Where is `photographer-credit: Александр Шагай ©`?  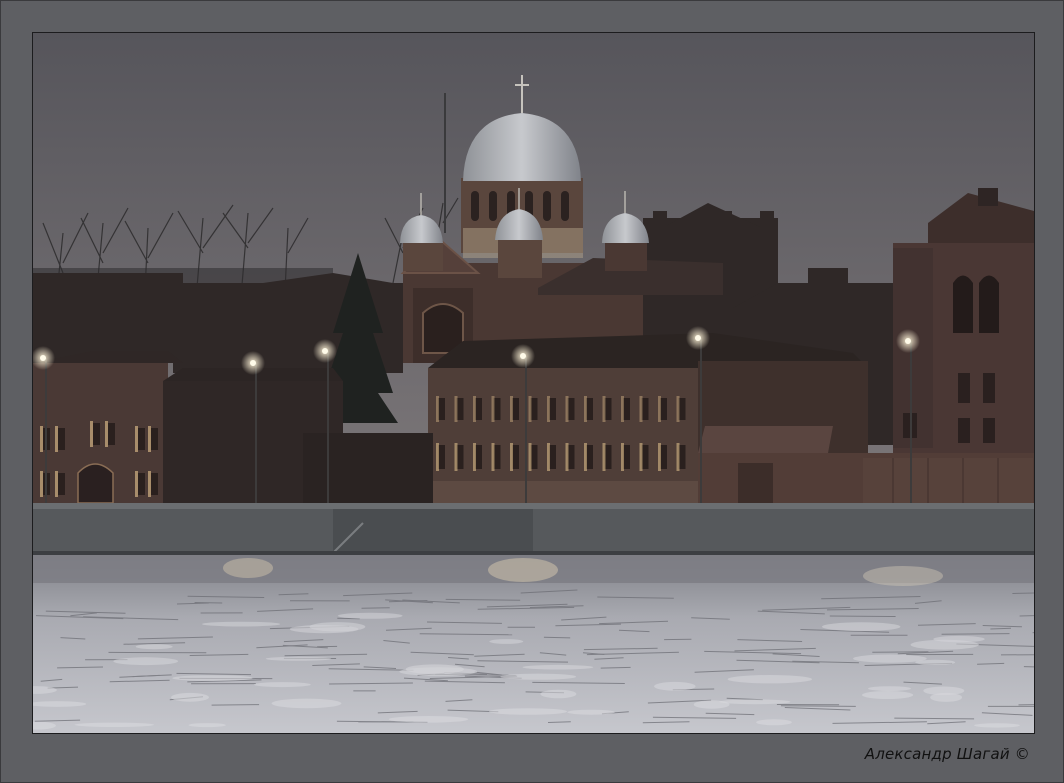
photographer-credit: Александр Шагай © is located at coordinates (947, 754).